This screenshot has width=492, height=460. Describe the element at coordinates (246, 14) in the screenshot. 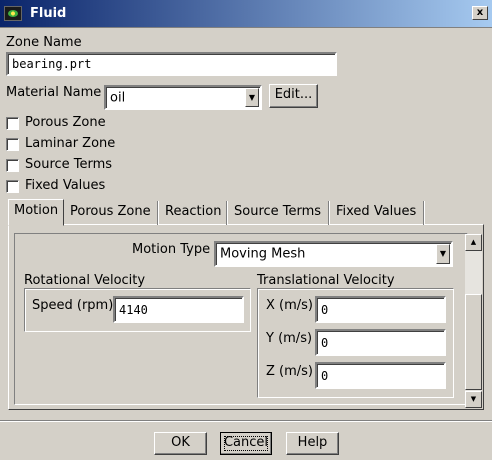

I see `title-bar: Fluid x` at that location.